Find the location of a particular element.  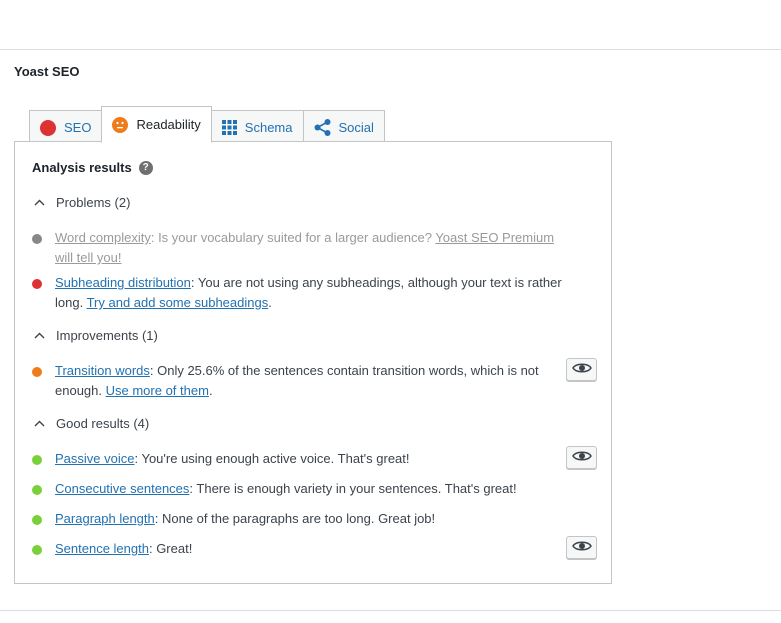

highlight-transition-words-button is located at coordinates (581, 369).